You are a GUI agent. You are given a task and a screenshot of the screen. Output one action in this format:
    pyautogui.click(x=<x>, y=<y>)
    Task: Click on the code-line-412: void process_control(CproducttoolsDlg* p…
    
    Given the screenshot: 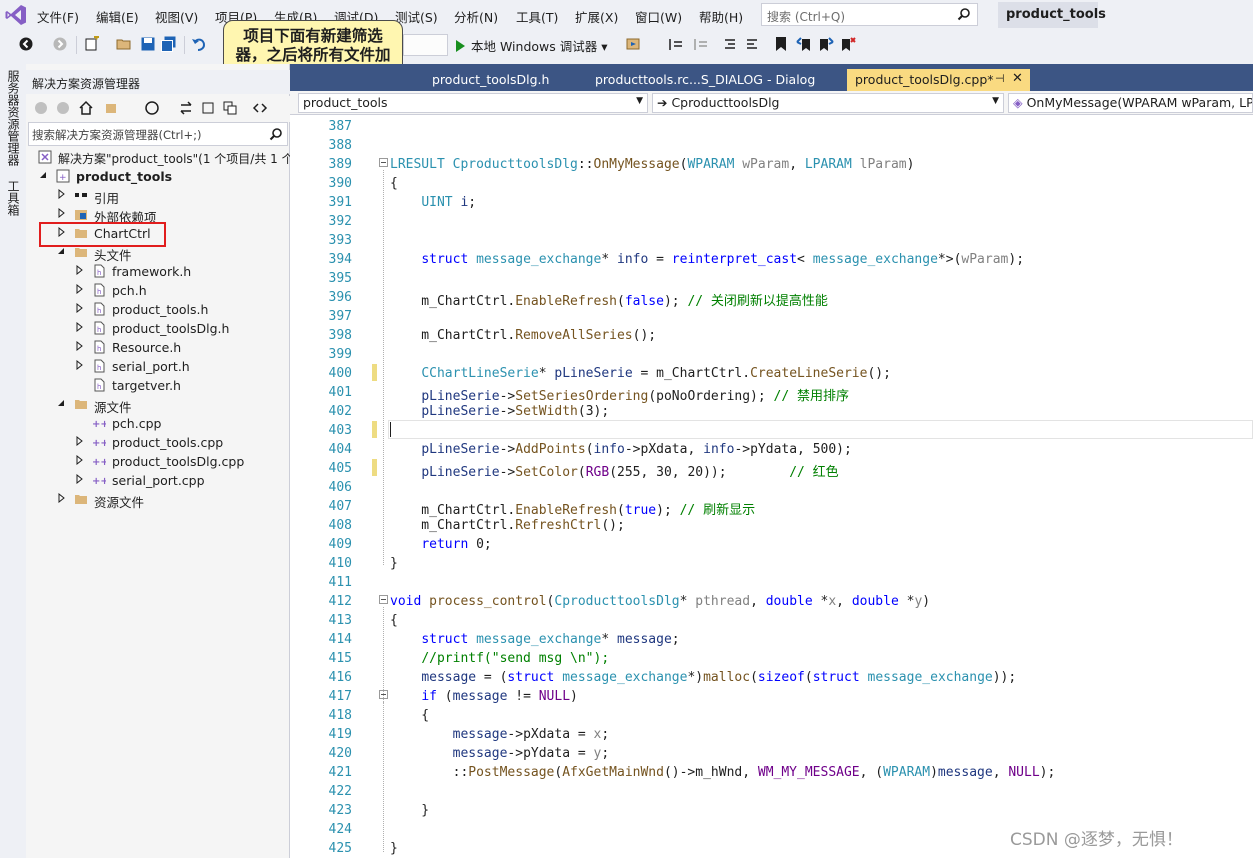 What is the action you would take?
    pyautogui.click(x=660, y=601)
    